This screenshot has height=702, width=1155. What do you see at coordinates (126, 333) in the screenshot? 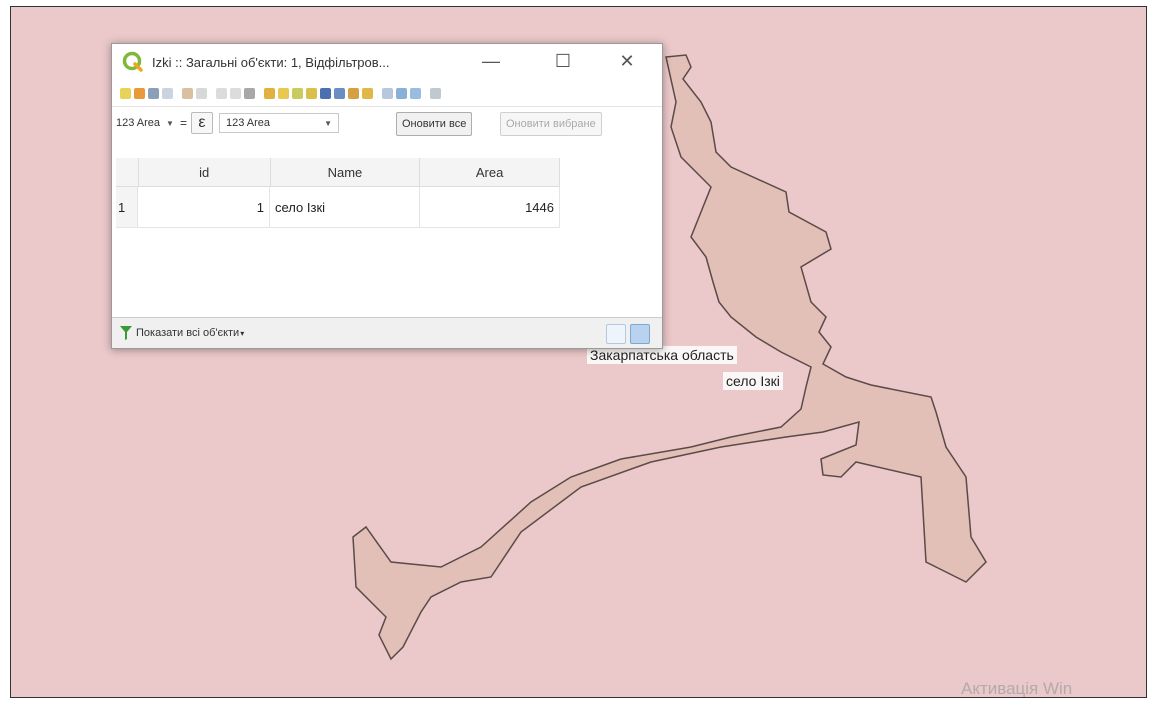
I see `filter-icon` at bounding box center [126, 333].